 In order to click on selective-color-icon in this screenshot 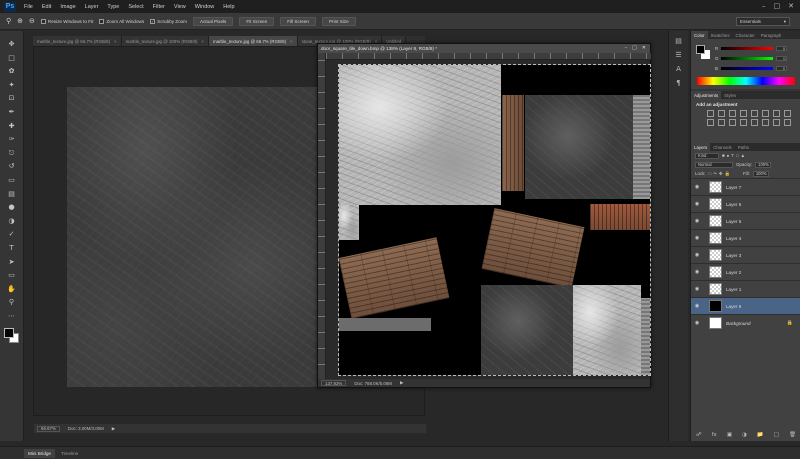, I will do `click(787, 122)`.